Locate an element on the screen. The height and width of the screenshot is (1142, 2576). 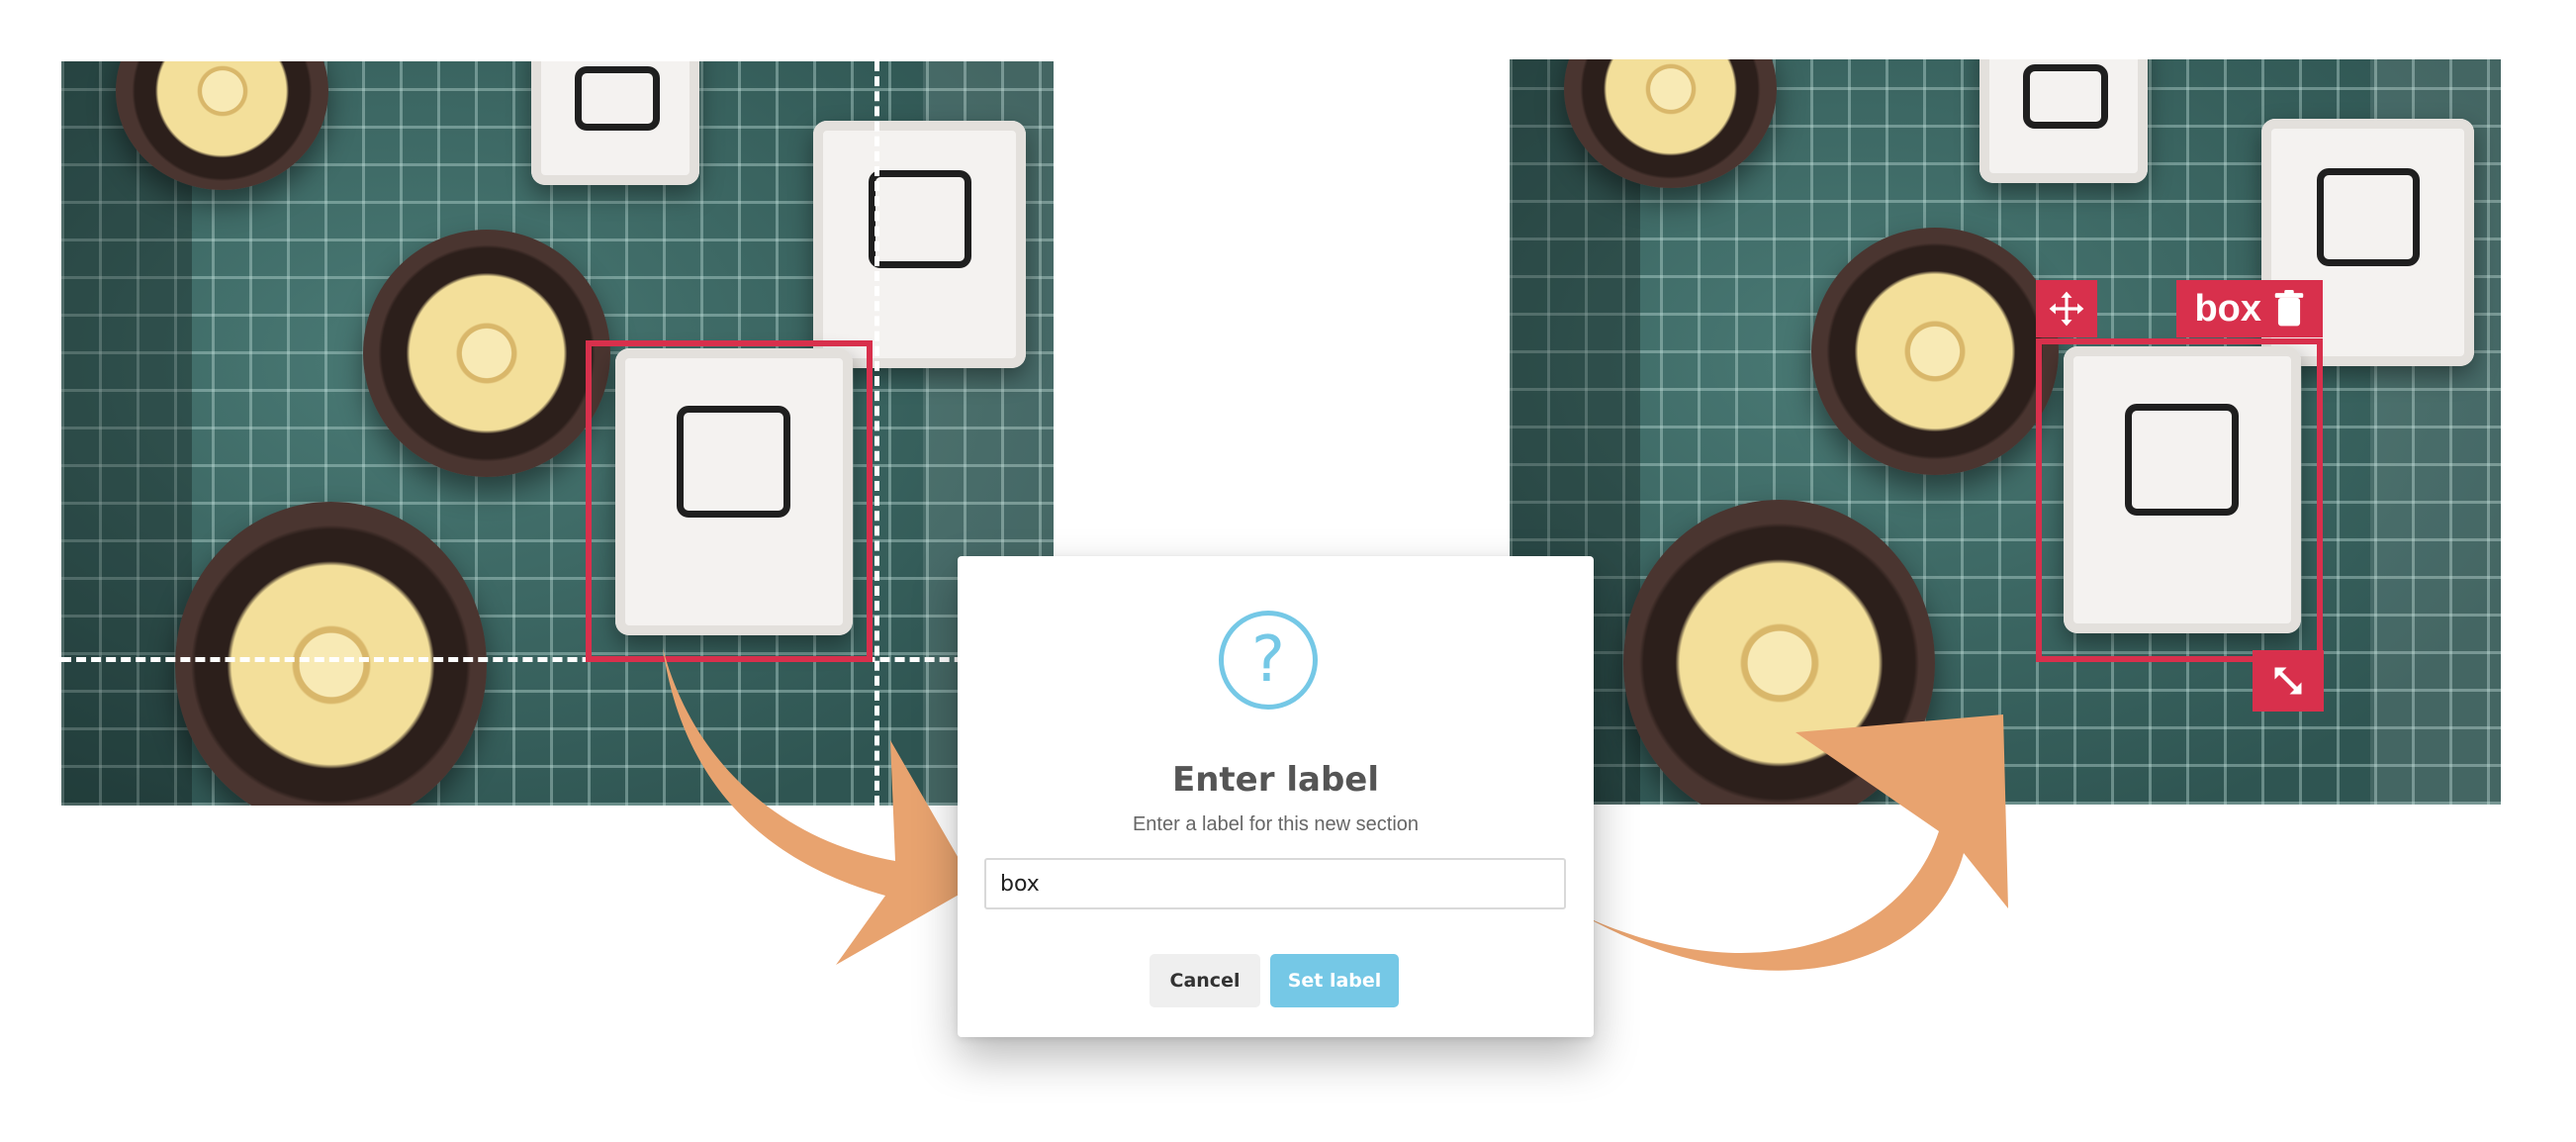
cancel-button: Cancel is located at coordinates (1205, 981).